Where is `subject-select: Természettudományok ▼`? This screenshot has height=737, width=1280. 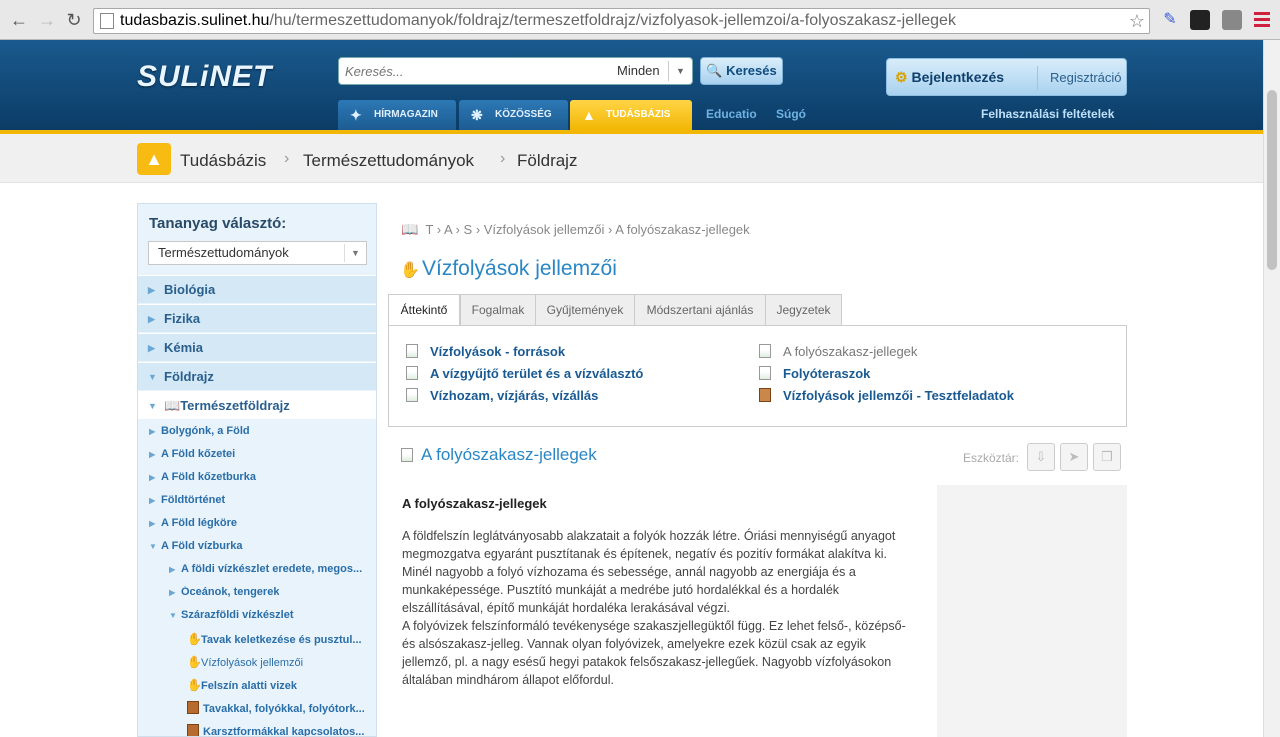 subject-select: Természettudományok ▼ is located at coordinates (257, 253).